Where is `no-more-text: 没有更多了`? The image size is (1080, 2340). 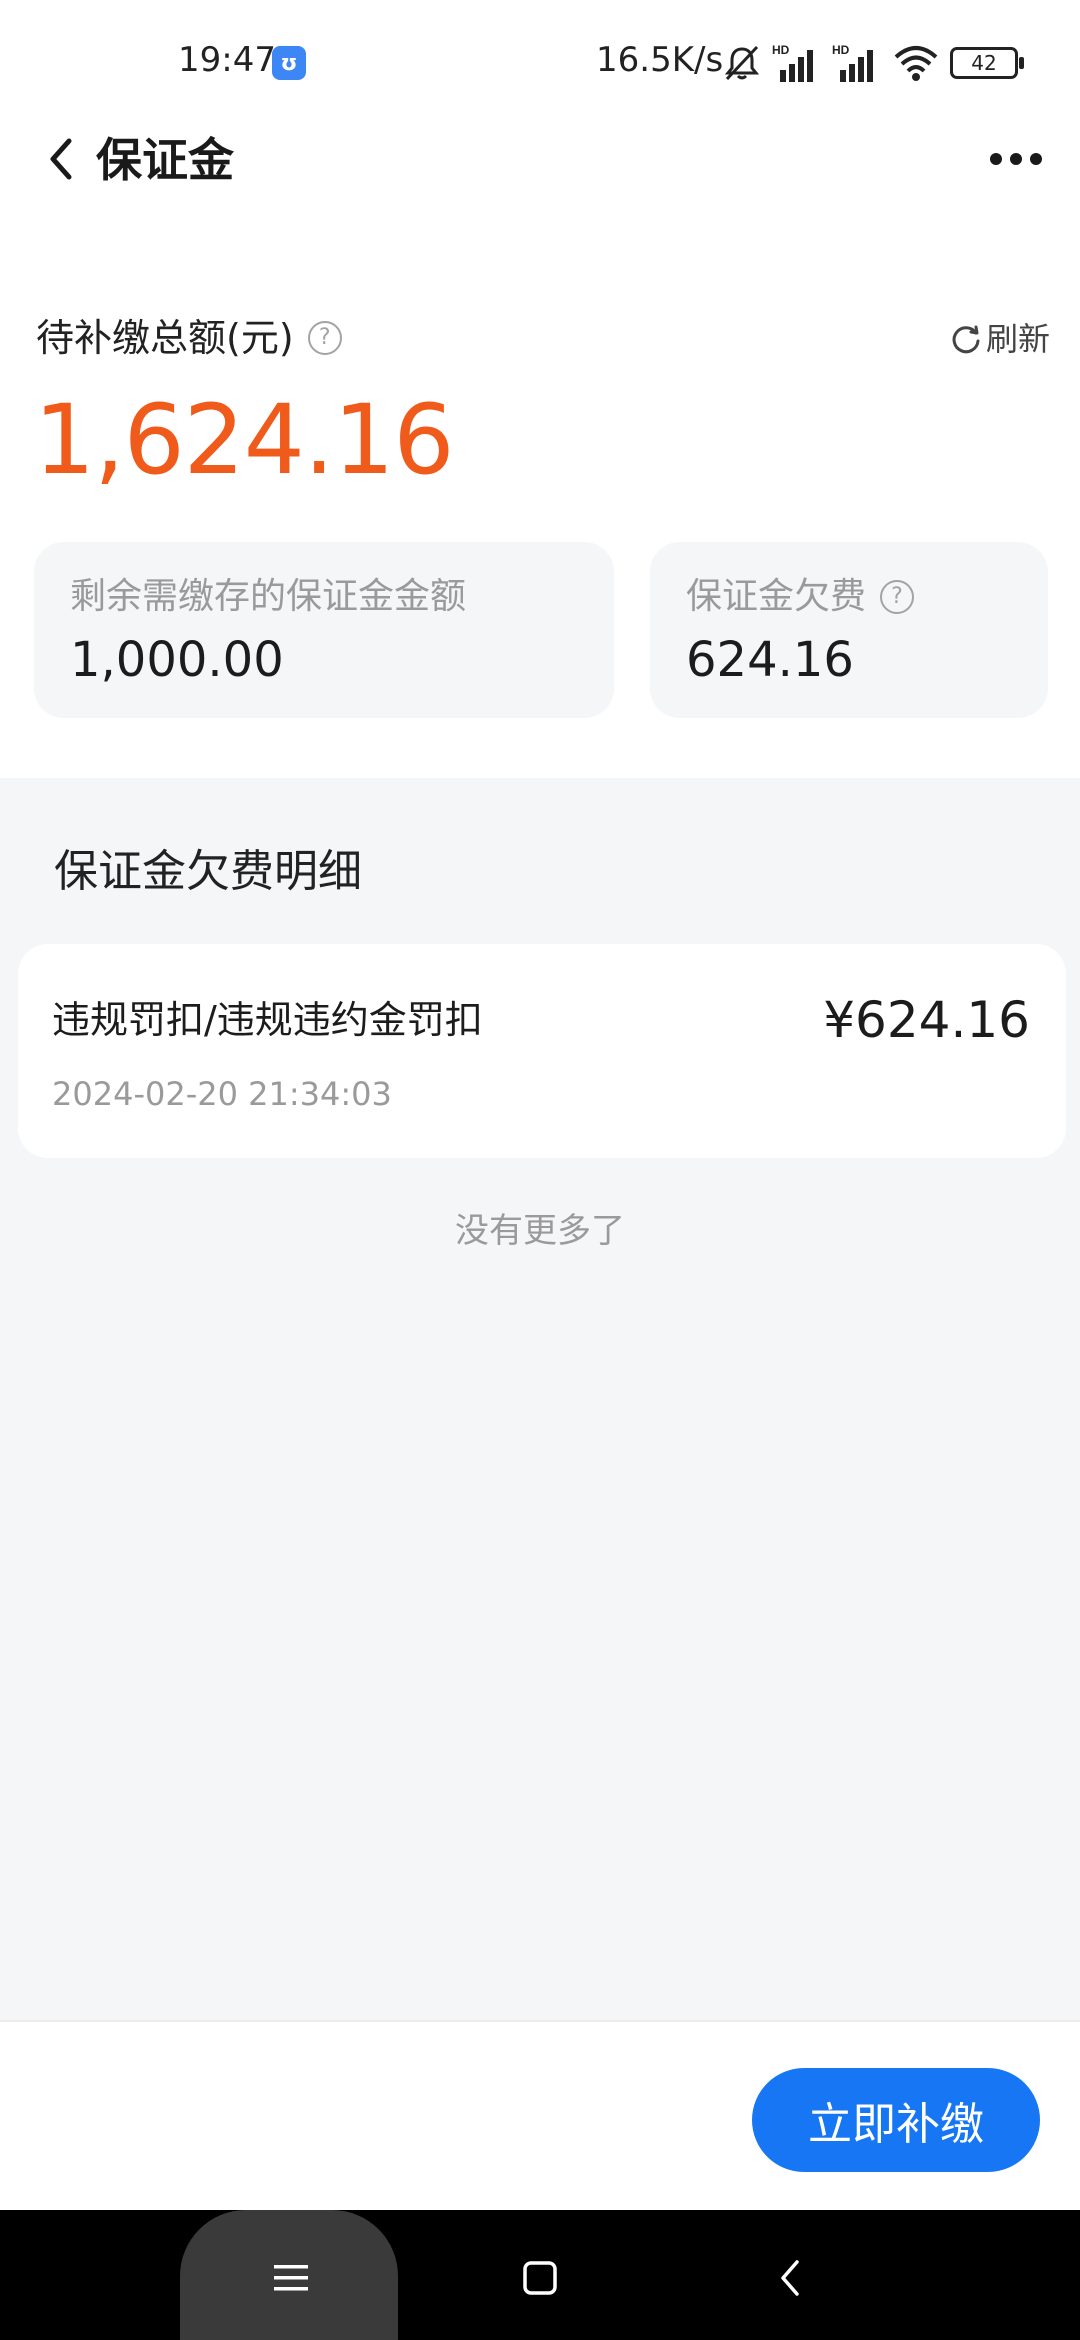
no-more-text: 没有更多了 is located at coordinates (540, 1231).